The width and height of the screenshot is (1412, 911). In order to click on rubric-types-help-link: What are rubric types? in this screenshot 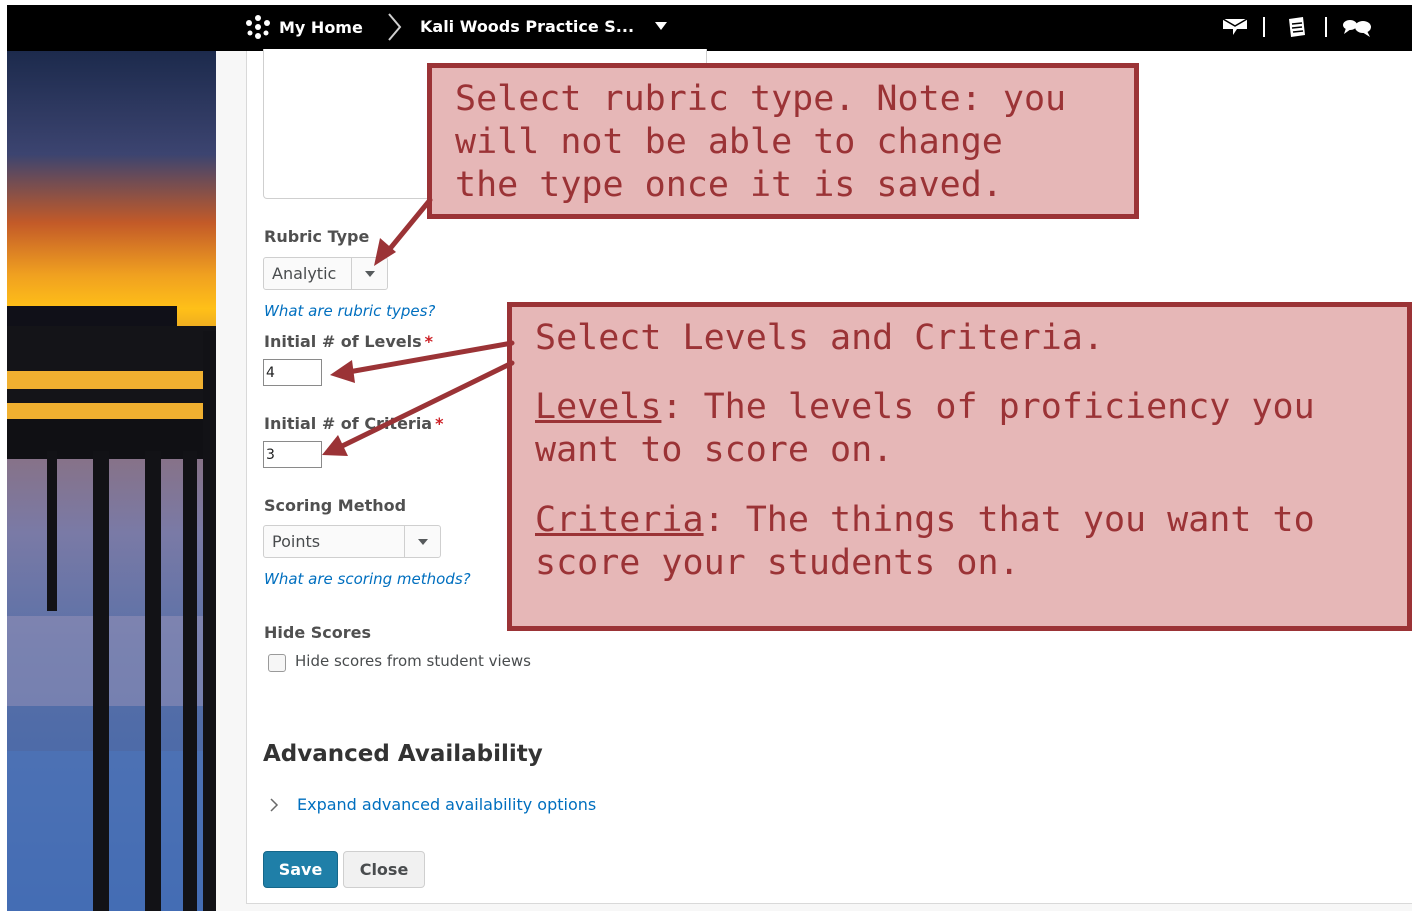, I will do `click(349, 311)`.